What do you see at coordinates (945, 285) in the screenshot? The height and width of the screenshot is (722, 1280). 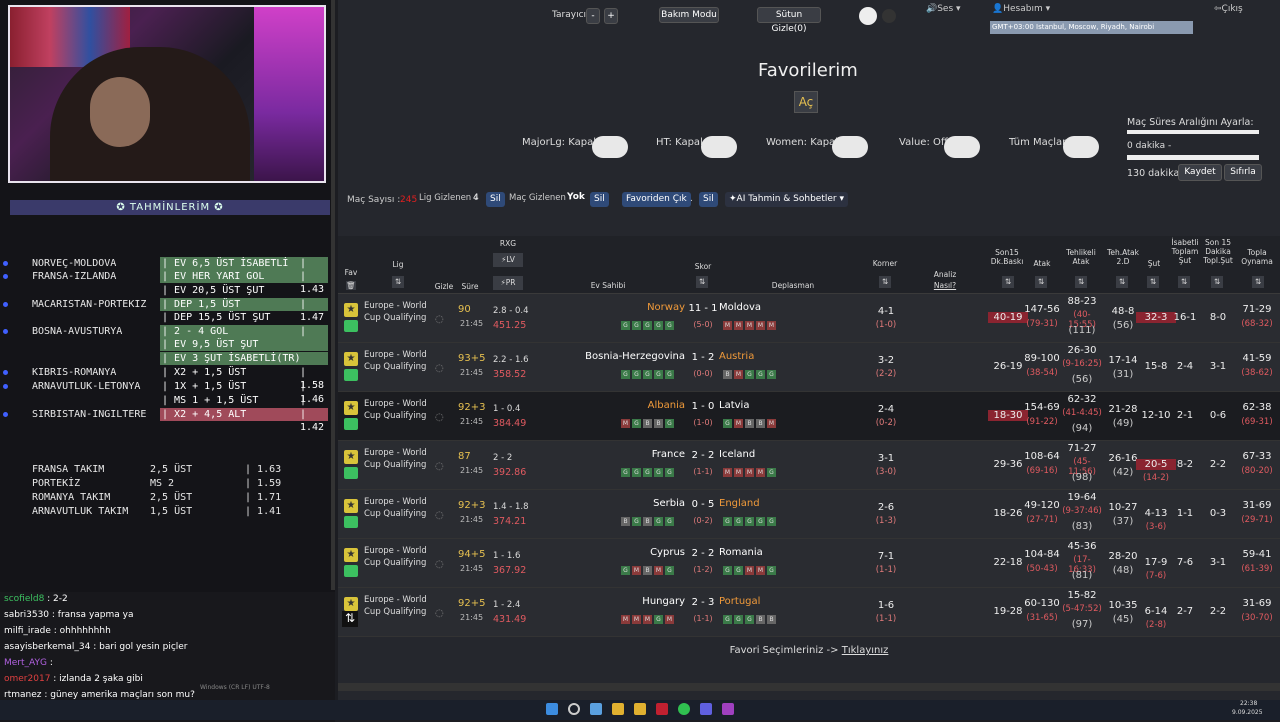 I see `how-link: Nasıl?` at bounding box center [945, 285].